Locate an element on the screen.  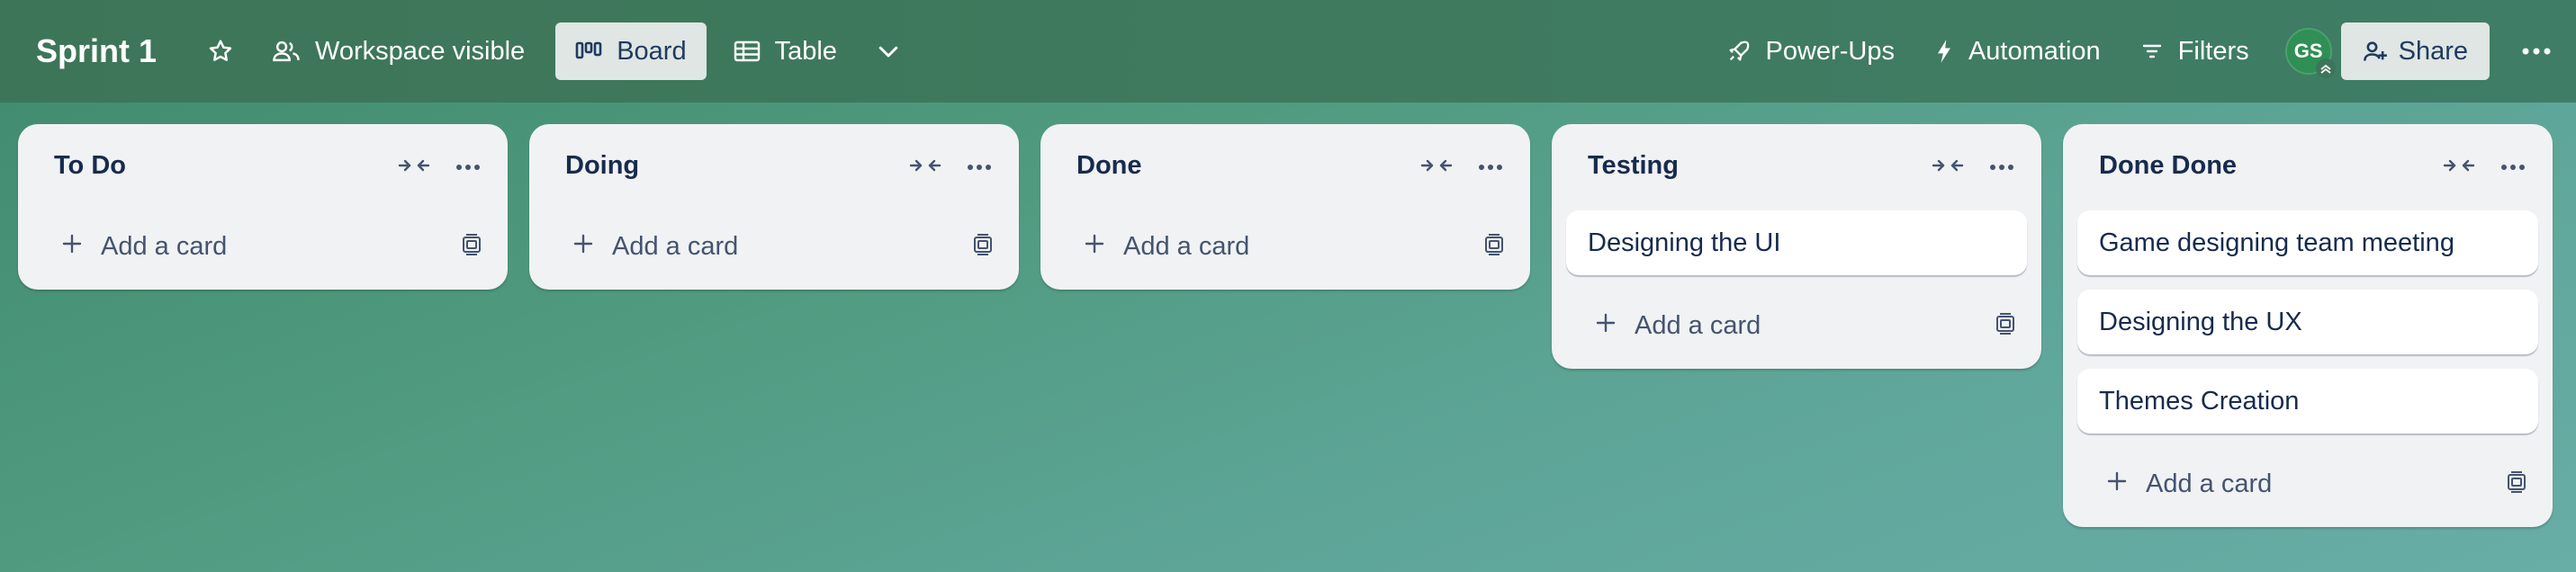
filters-button: Filters is located at coordinates (2195, 51).